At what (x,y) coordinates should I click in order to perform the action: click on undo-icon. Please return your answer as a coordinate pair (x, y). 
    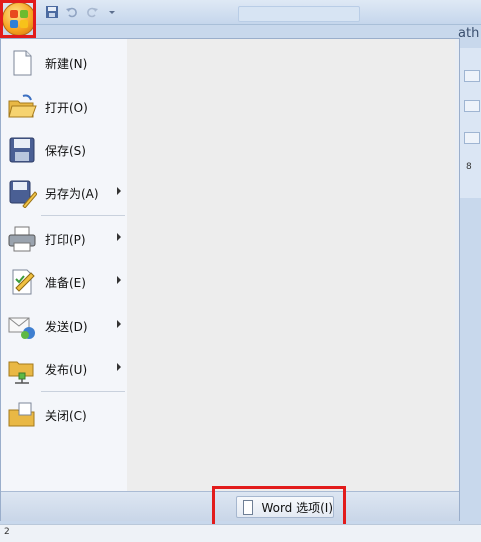
    Looking at the image, I should click on (71, 12).